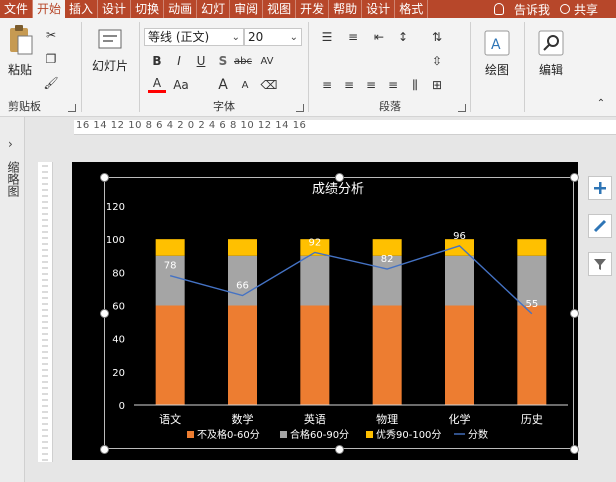  What do you see at coordinates (437, 37) in the screenshot?
I see `text-direction-icon: ⇅` at bounding box center [437, 37].